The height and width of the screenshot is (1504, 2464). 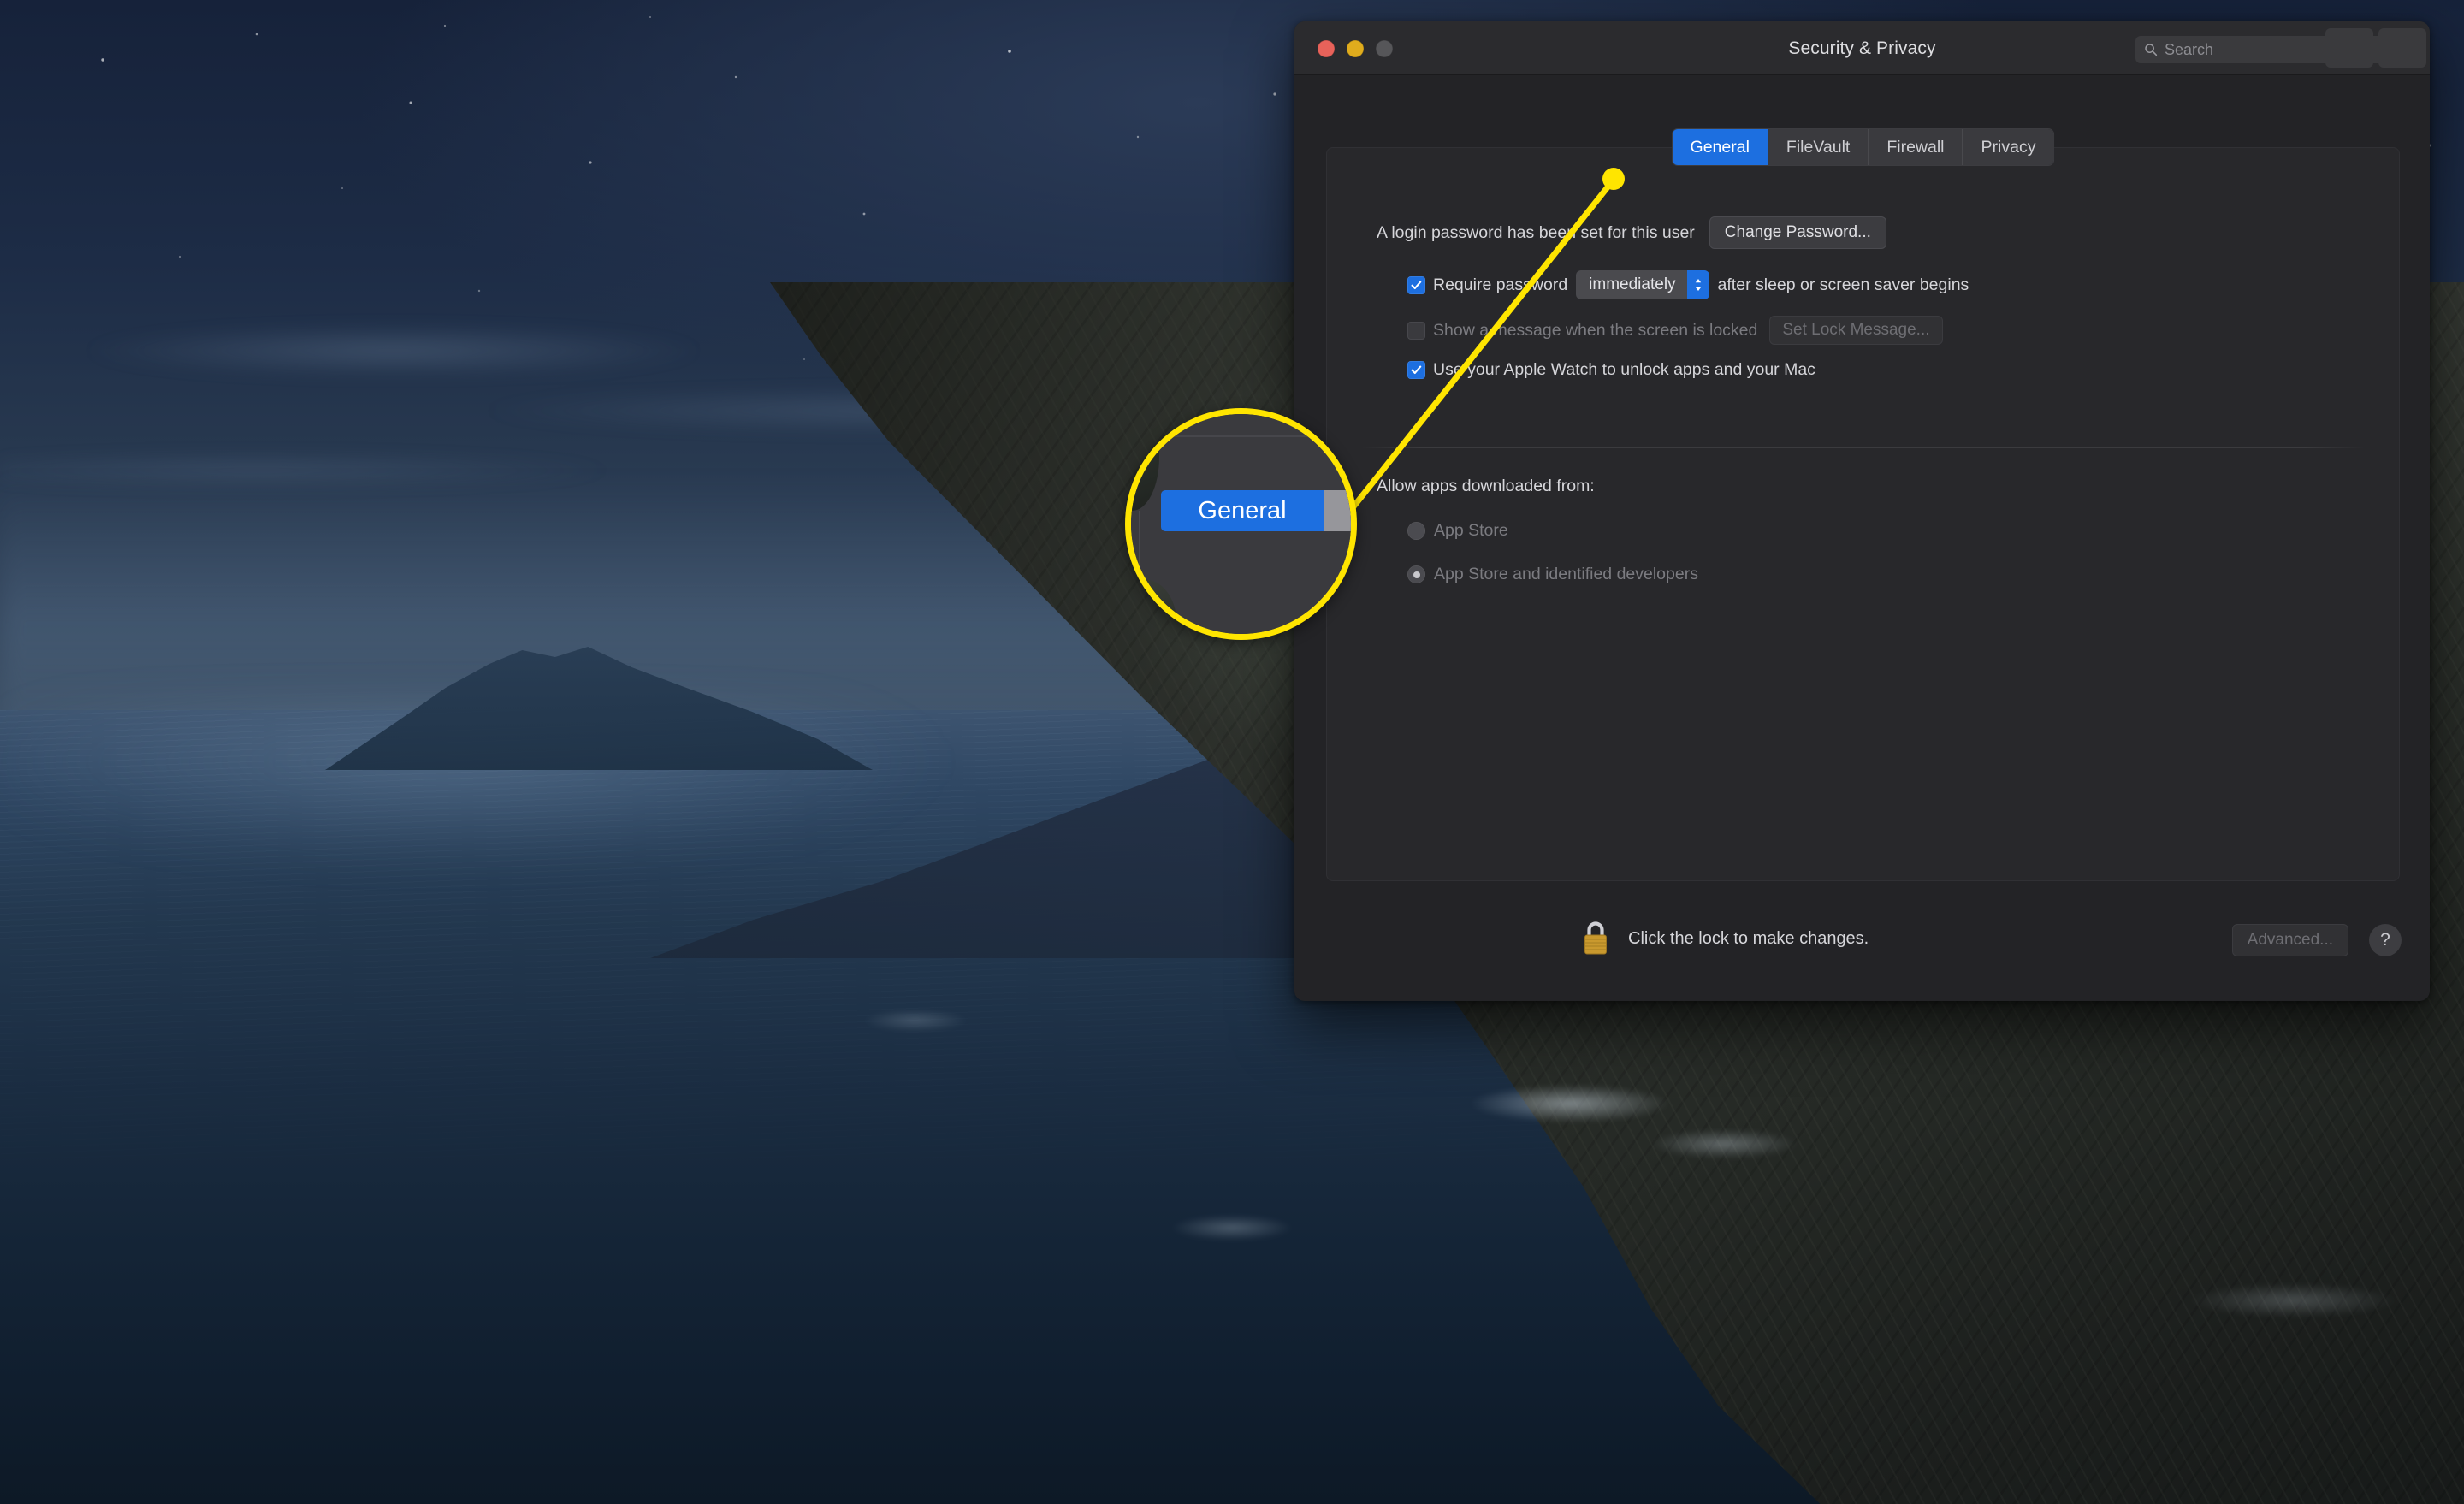 I want to click on tab-privacy: Privacy, so click(x=2008, y=147).